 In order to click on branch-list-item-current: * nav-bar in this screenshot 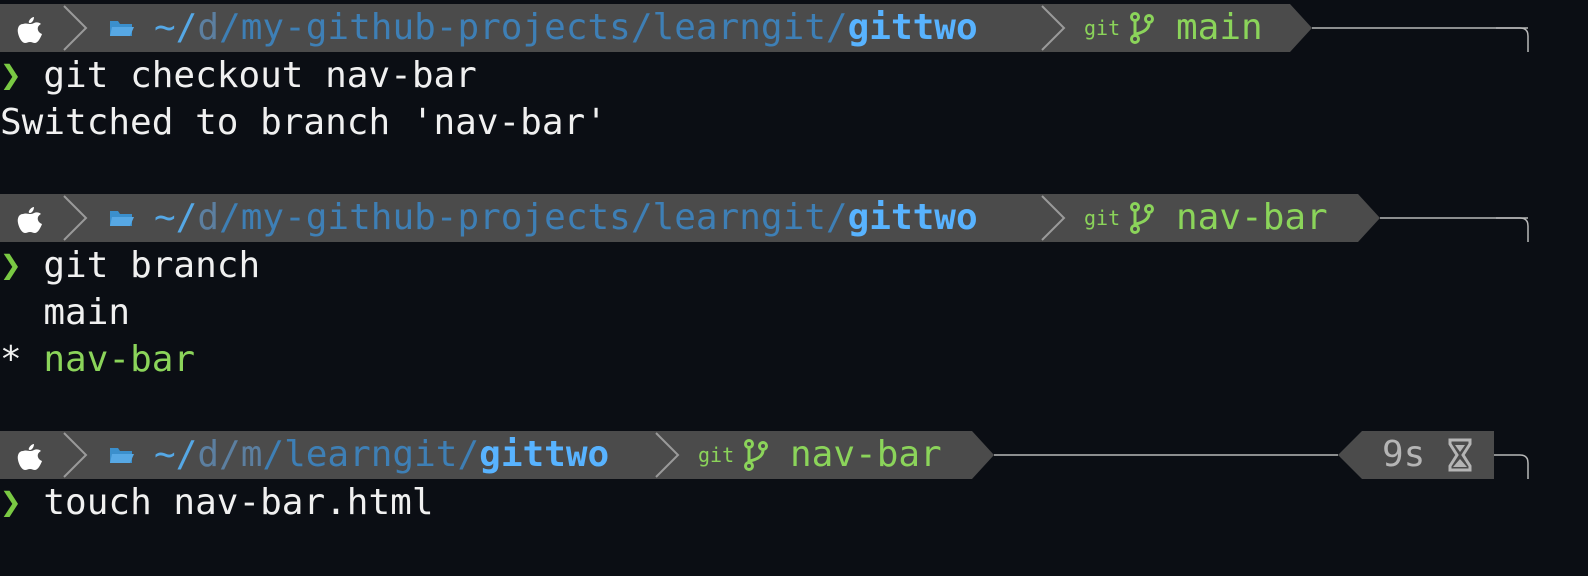, I will do `click(97, 360)`.